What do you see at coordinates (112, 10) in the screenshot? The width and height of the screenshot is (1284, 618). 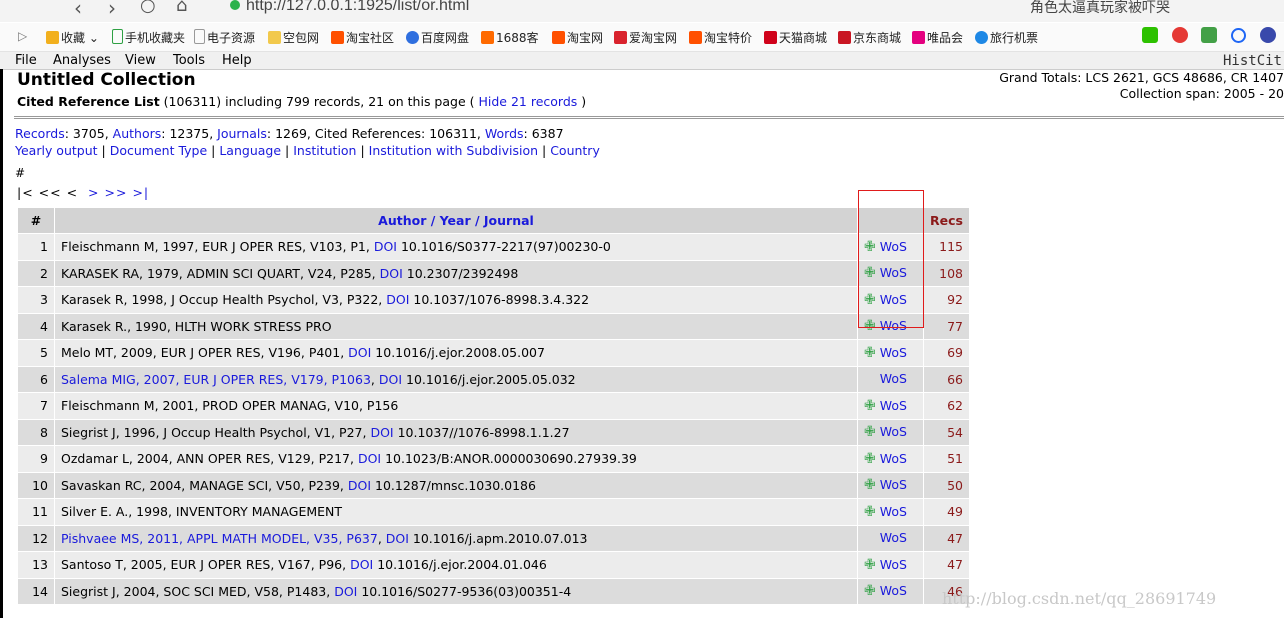 I see `forward-icon: ›` at bounding box center [112, 10].